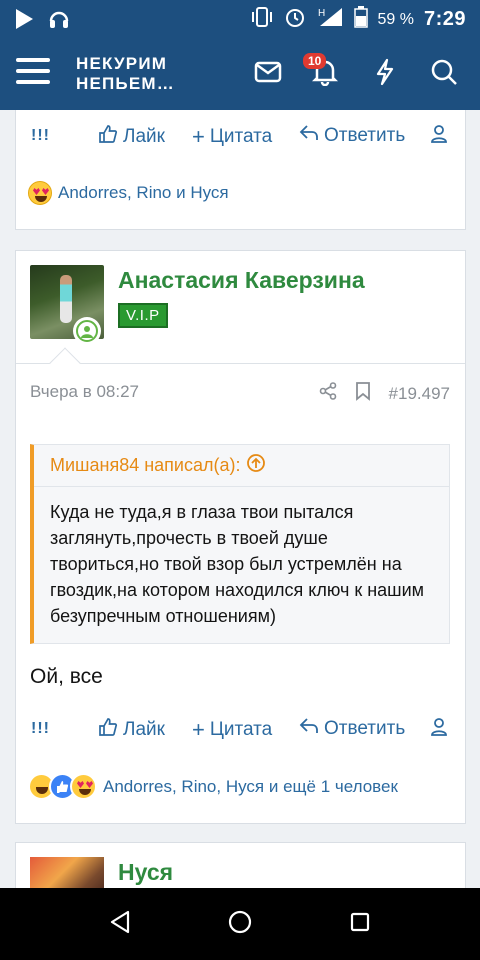 This screenshot has width=480, height=960. I want to click on svg-text: H, so click(321, 13).